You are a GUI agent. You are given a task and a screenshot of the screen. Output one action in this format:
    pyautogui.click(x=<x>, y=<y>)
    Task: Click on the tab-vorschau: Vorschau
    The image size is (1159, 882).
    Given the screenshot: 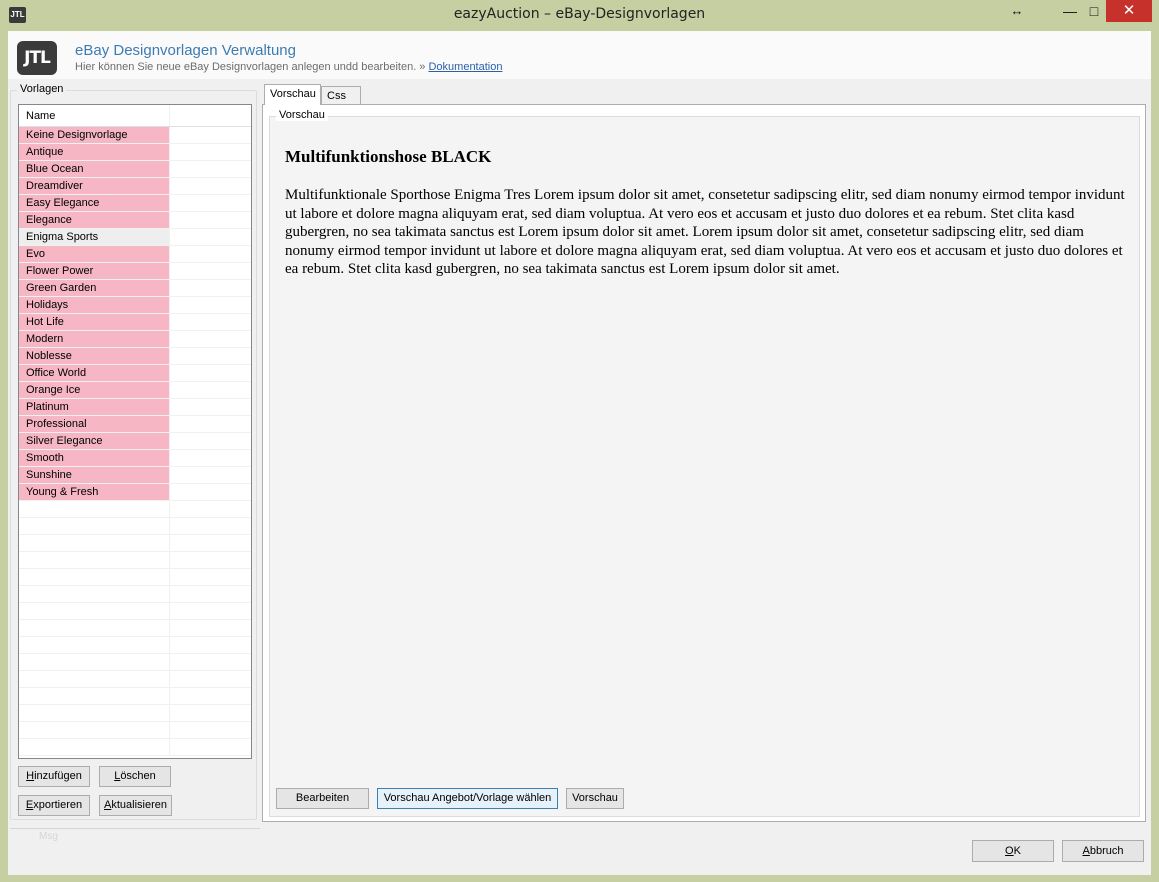 What is the action you would take?
    pyautogui.click(x=292, y=94)
    